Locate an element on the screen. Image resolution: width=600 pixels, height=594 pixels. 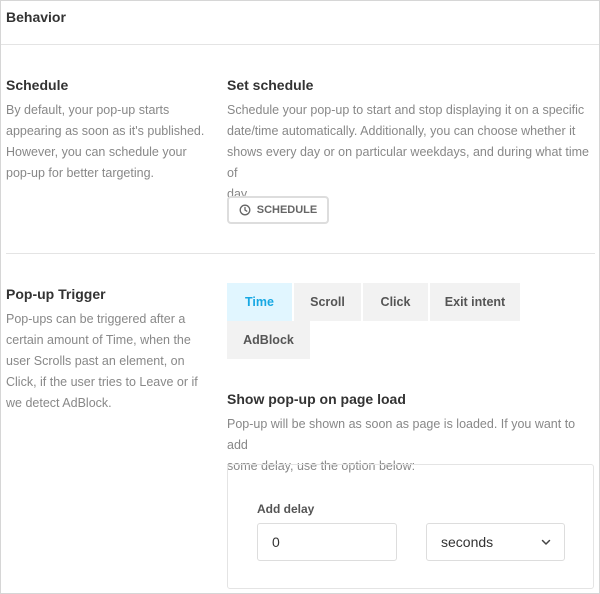
clock-icon is located at coordinates (245, 210).